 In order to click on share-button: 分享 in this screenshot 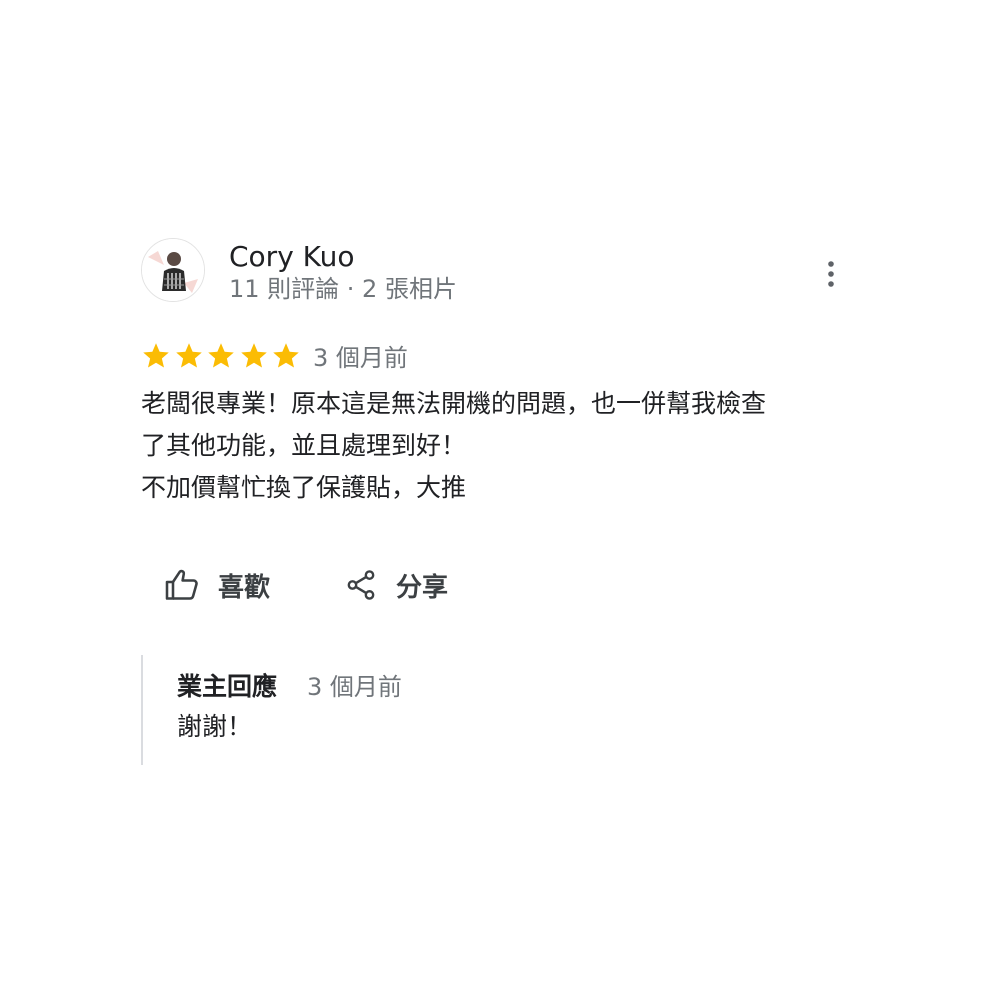, I will do `click(396, 585)`.